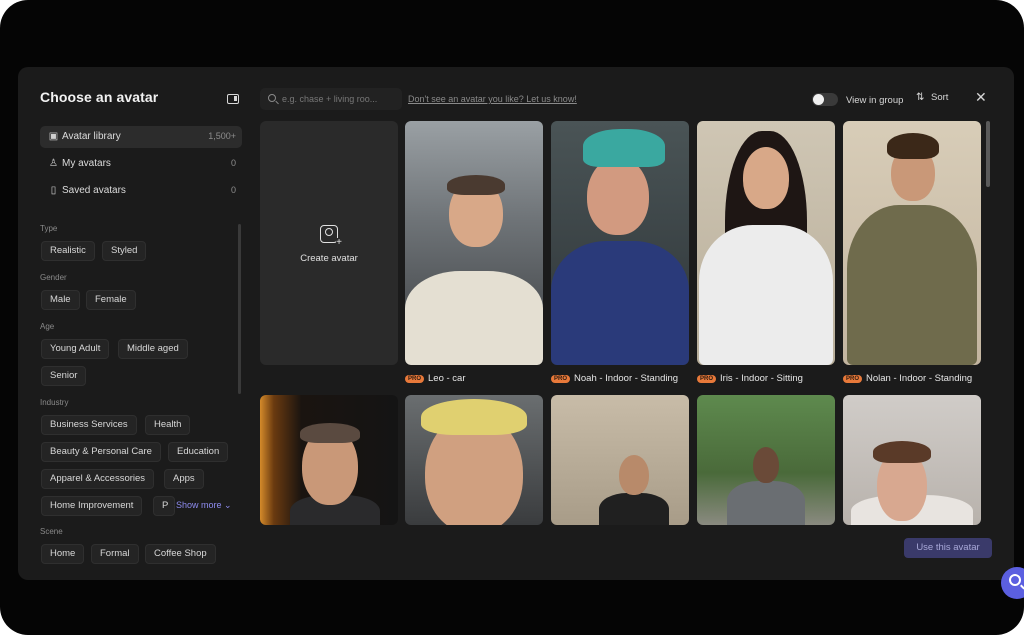  What do you see at coordinates (49, 228) in the screenshot?
I see `filter-section-type: Type` at bounding box center [49, 228].